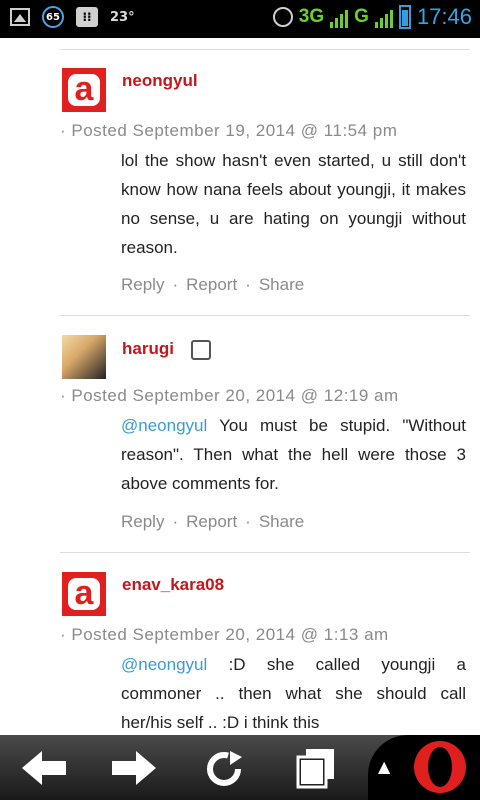 This screenshot has width=480, height=800. I want to click on reload-icon, so click(224, 768).